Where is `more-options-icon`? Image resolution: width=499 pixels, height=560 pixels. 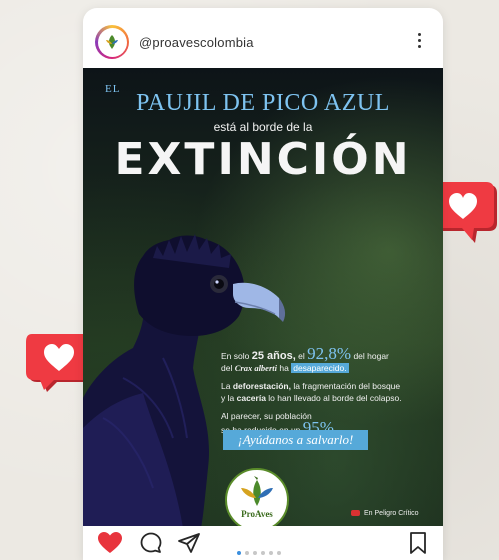 more-options-icon is located at coordinates (419, 42).